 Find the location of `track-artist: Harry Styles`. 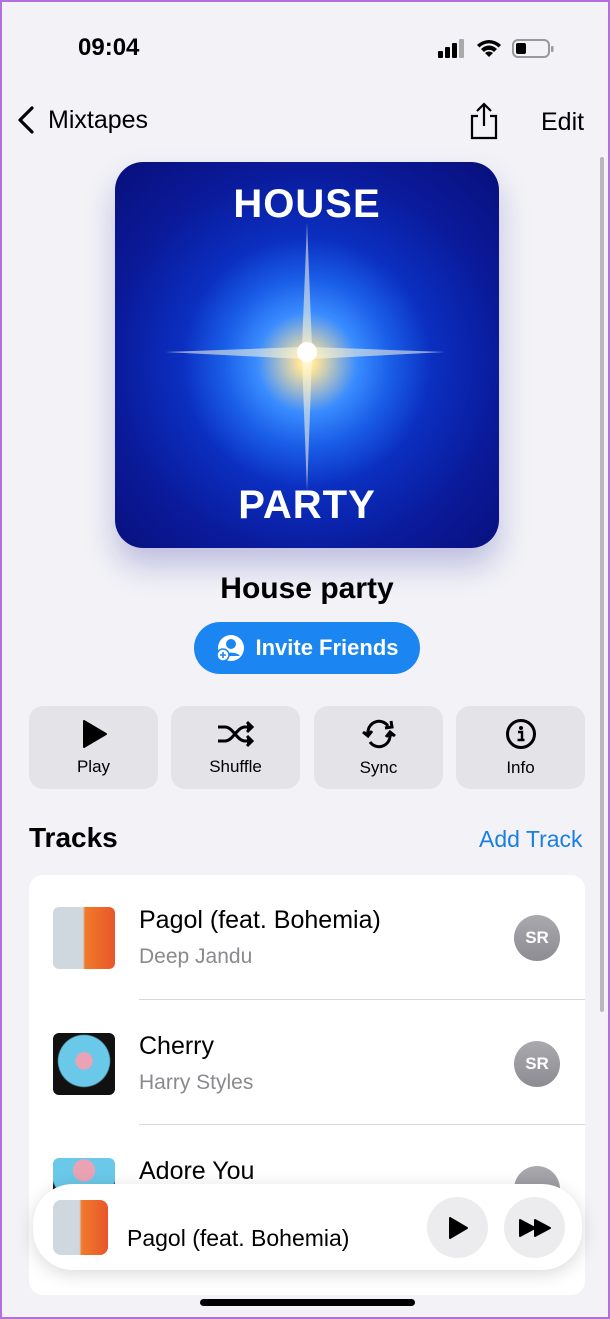

track-artist: Harry Styles is located at coordinates (196, 1082).